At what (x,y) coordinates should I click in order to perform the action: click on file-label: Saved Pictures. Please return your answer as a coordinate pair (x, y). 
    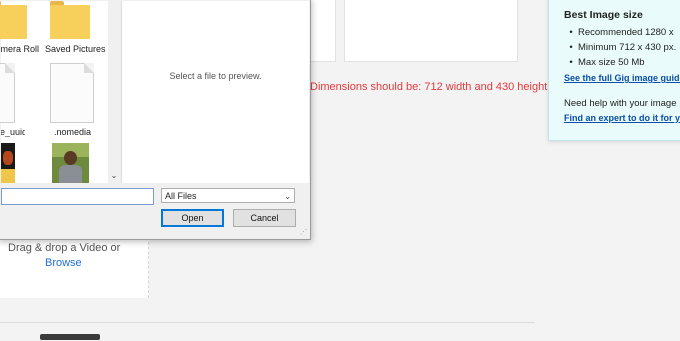
    Looking at the image, I should click on (75, 49).